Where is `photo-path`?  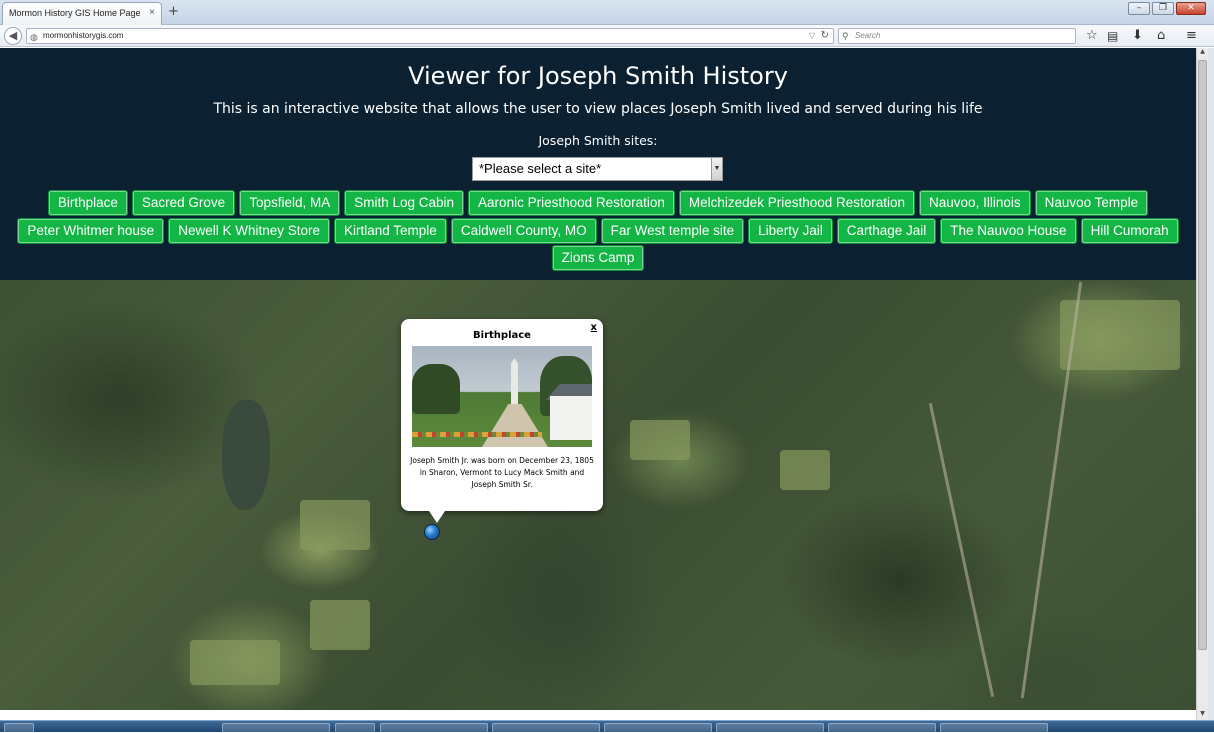 photo-path is located at coordinates (515, 425).